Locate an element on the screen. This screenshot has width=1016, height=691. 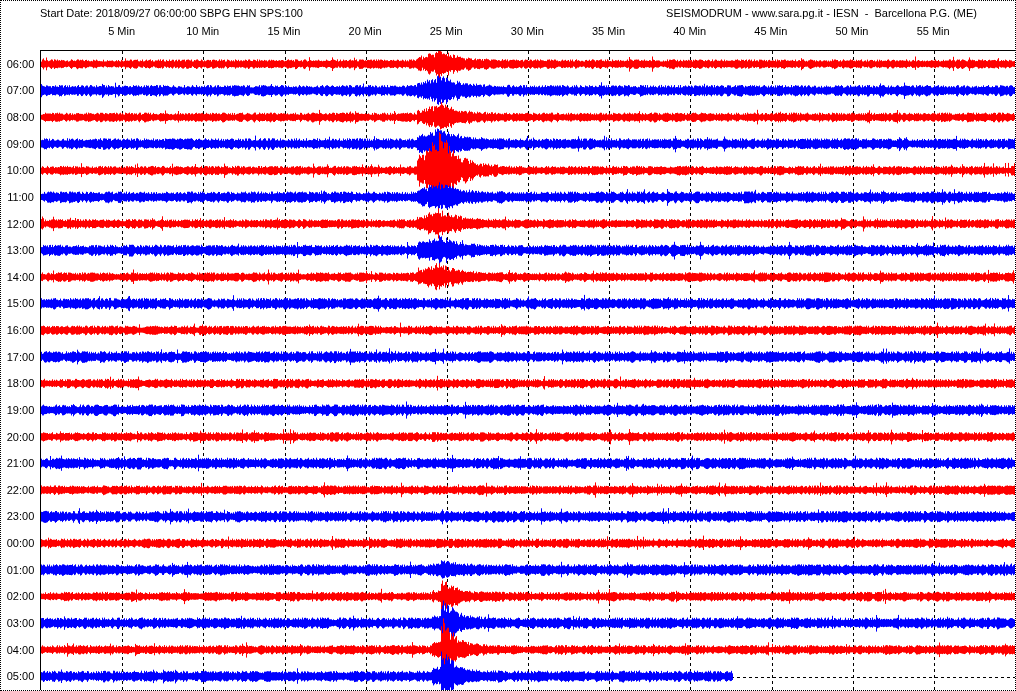
hour-label: 14:00 is located at coordinates (20, 277).